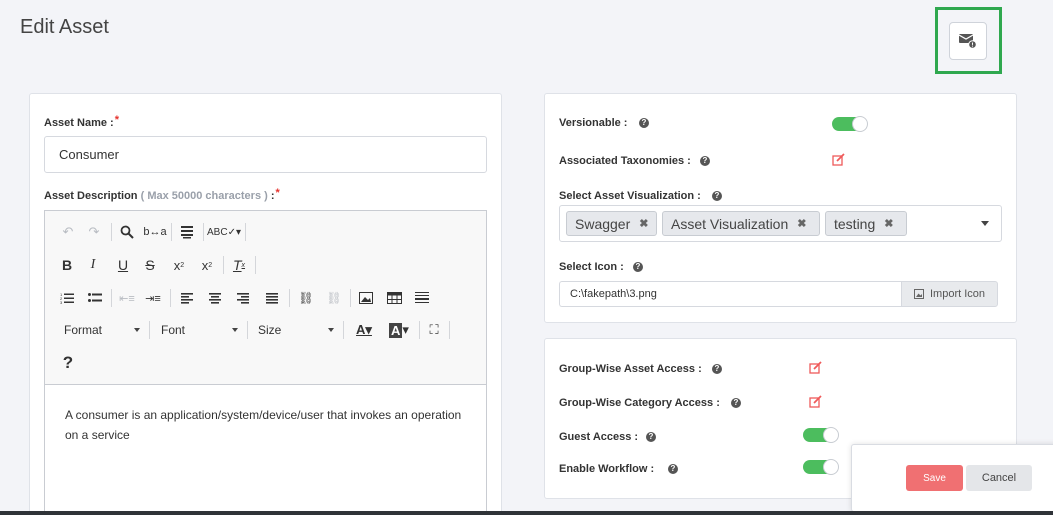 This screenshot has height=515, width=1053. I want to click on editor-toolbar: ↶ ↷ b↔a ABC✓▾ B I U S x2 x2 Tx 123 ⇤≡ ⇥≡, so click(265, 298).